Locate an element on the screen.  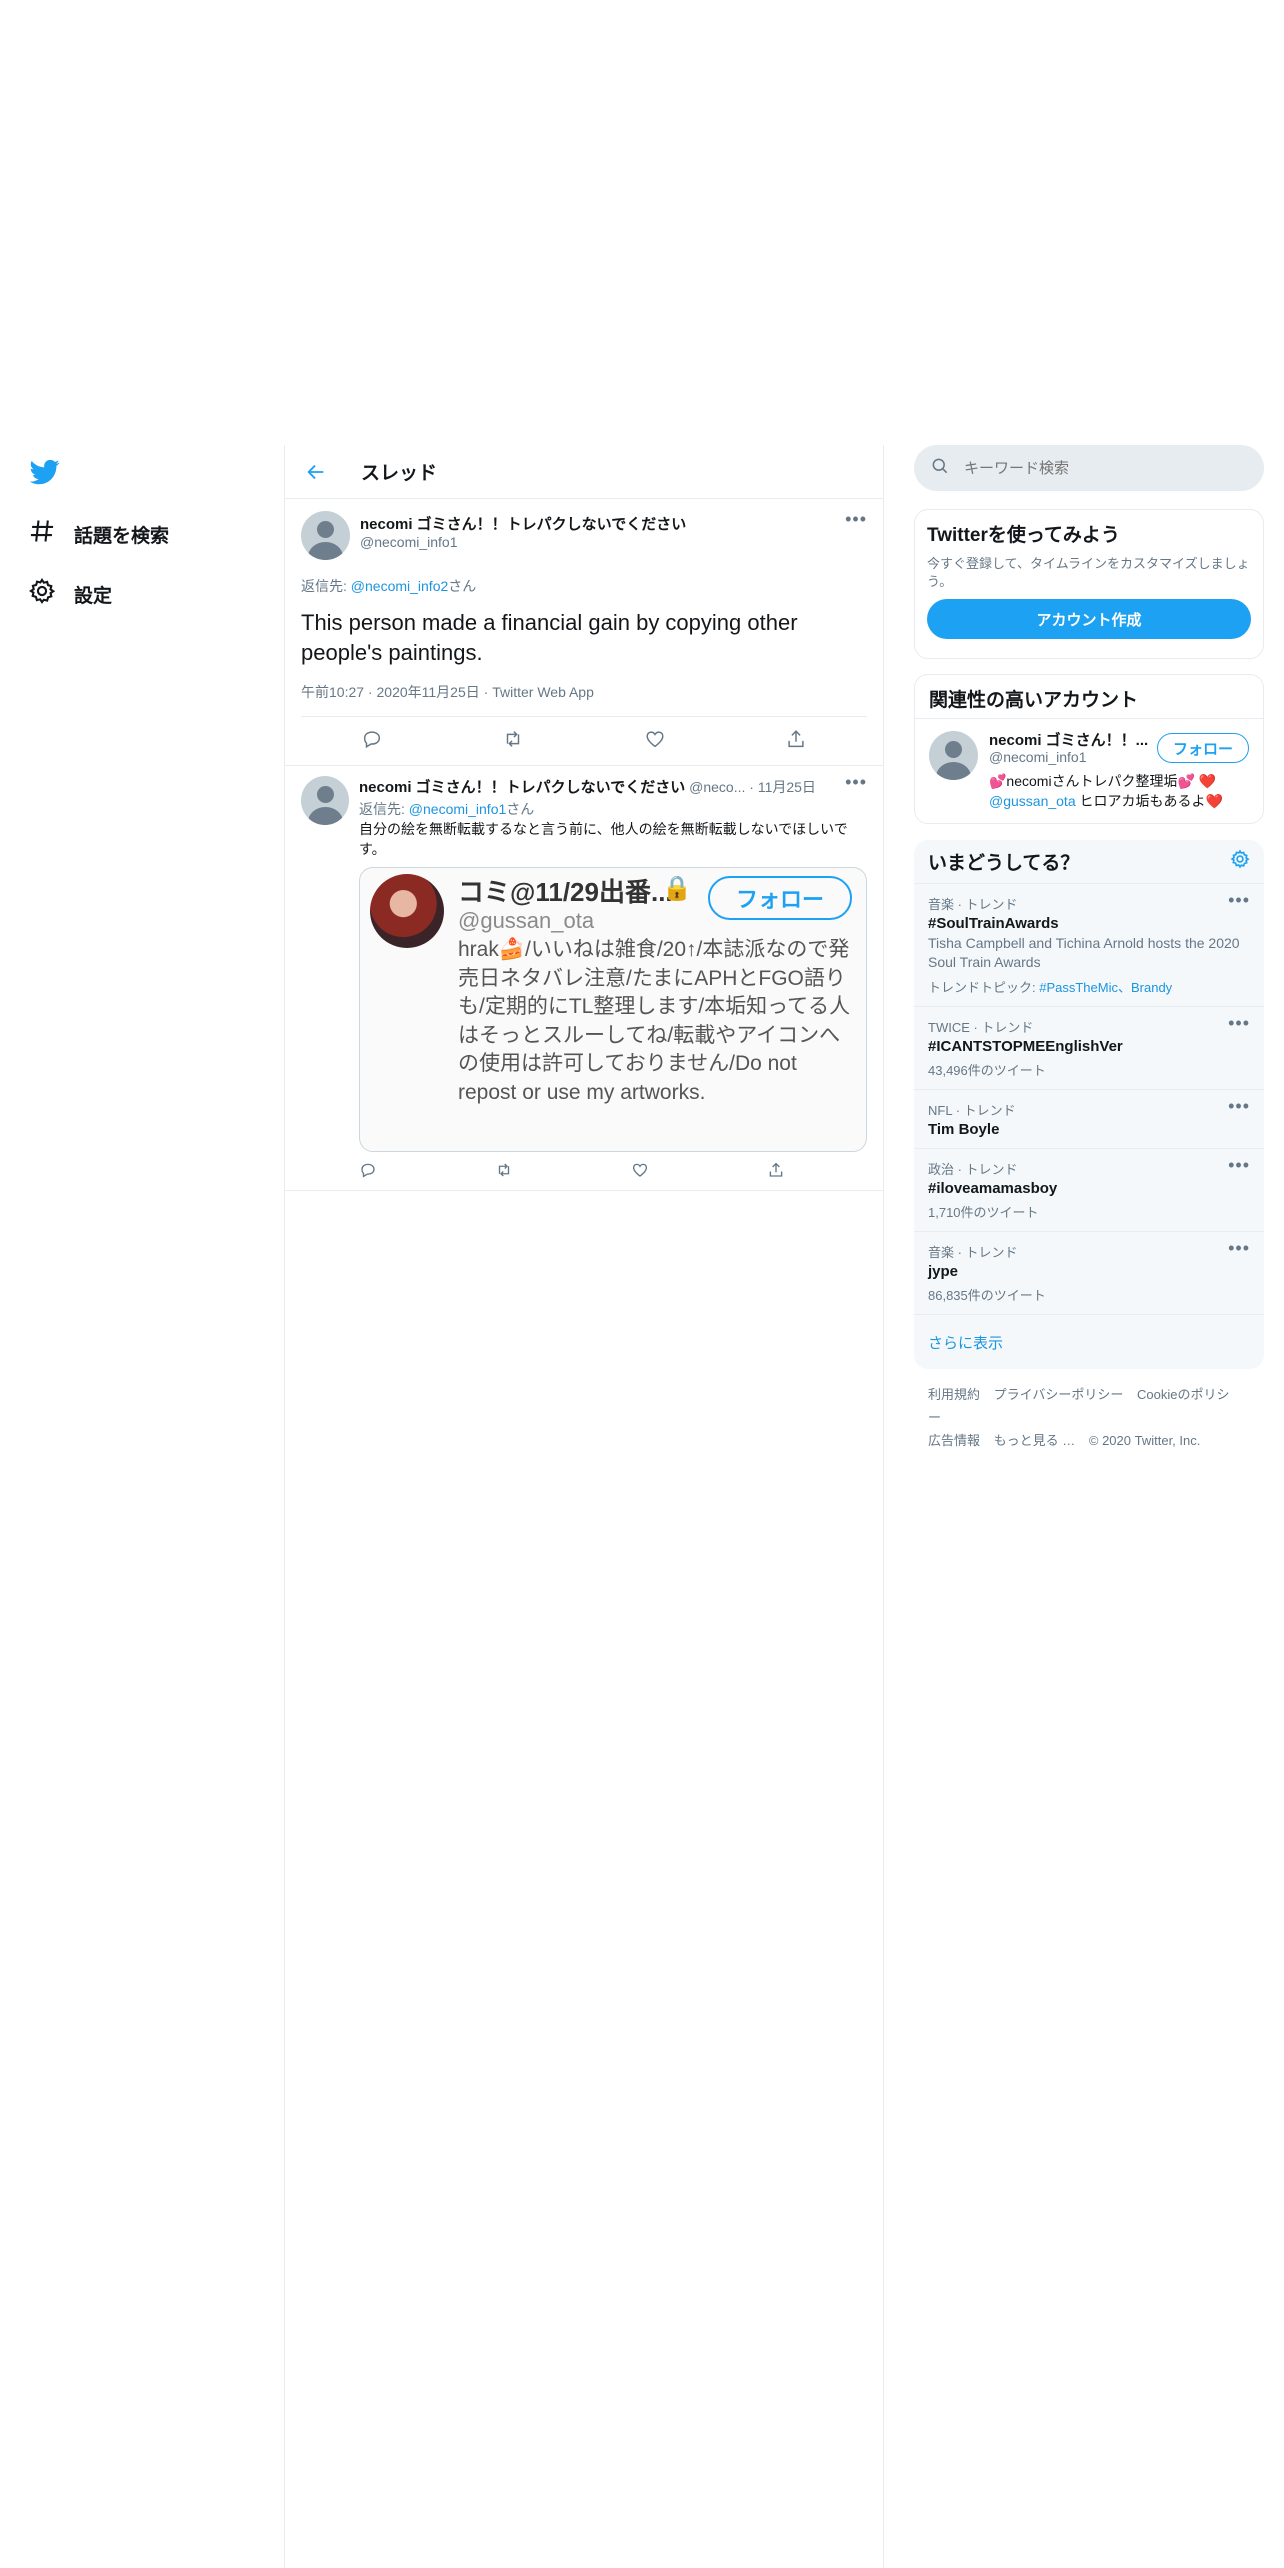
create-account-button: アカウント作成 is located at coordinates (1089, 619).